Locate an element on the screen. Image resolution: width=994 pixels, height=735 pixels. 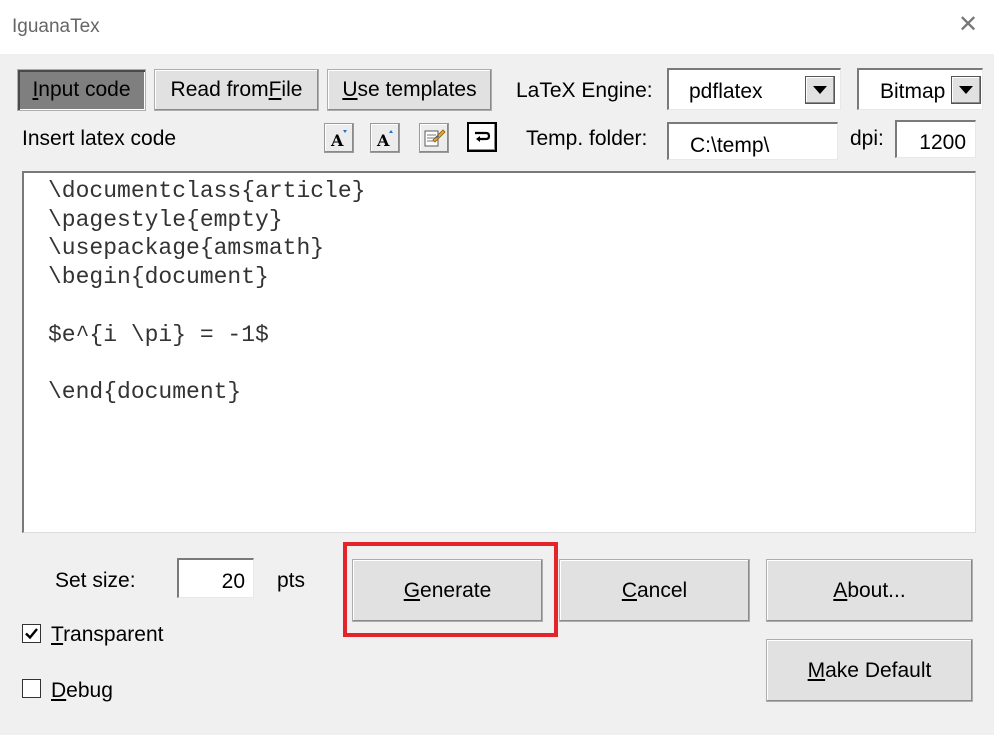
font-increase-icon: A is located at coordinates (385, 138).